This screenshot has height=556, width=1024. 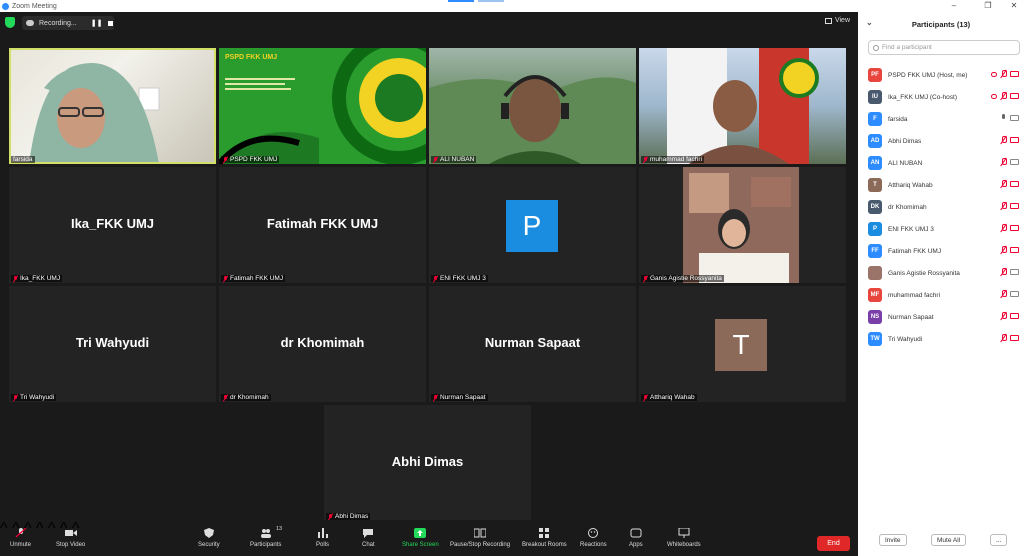 I want to click on chat-options-caret-icon: ^, so click(x=40, y=528).